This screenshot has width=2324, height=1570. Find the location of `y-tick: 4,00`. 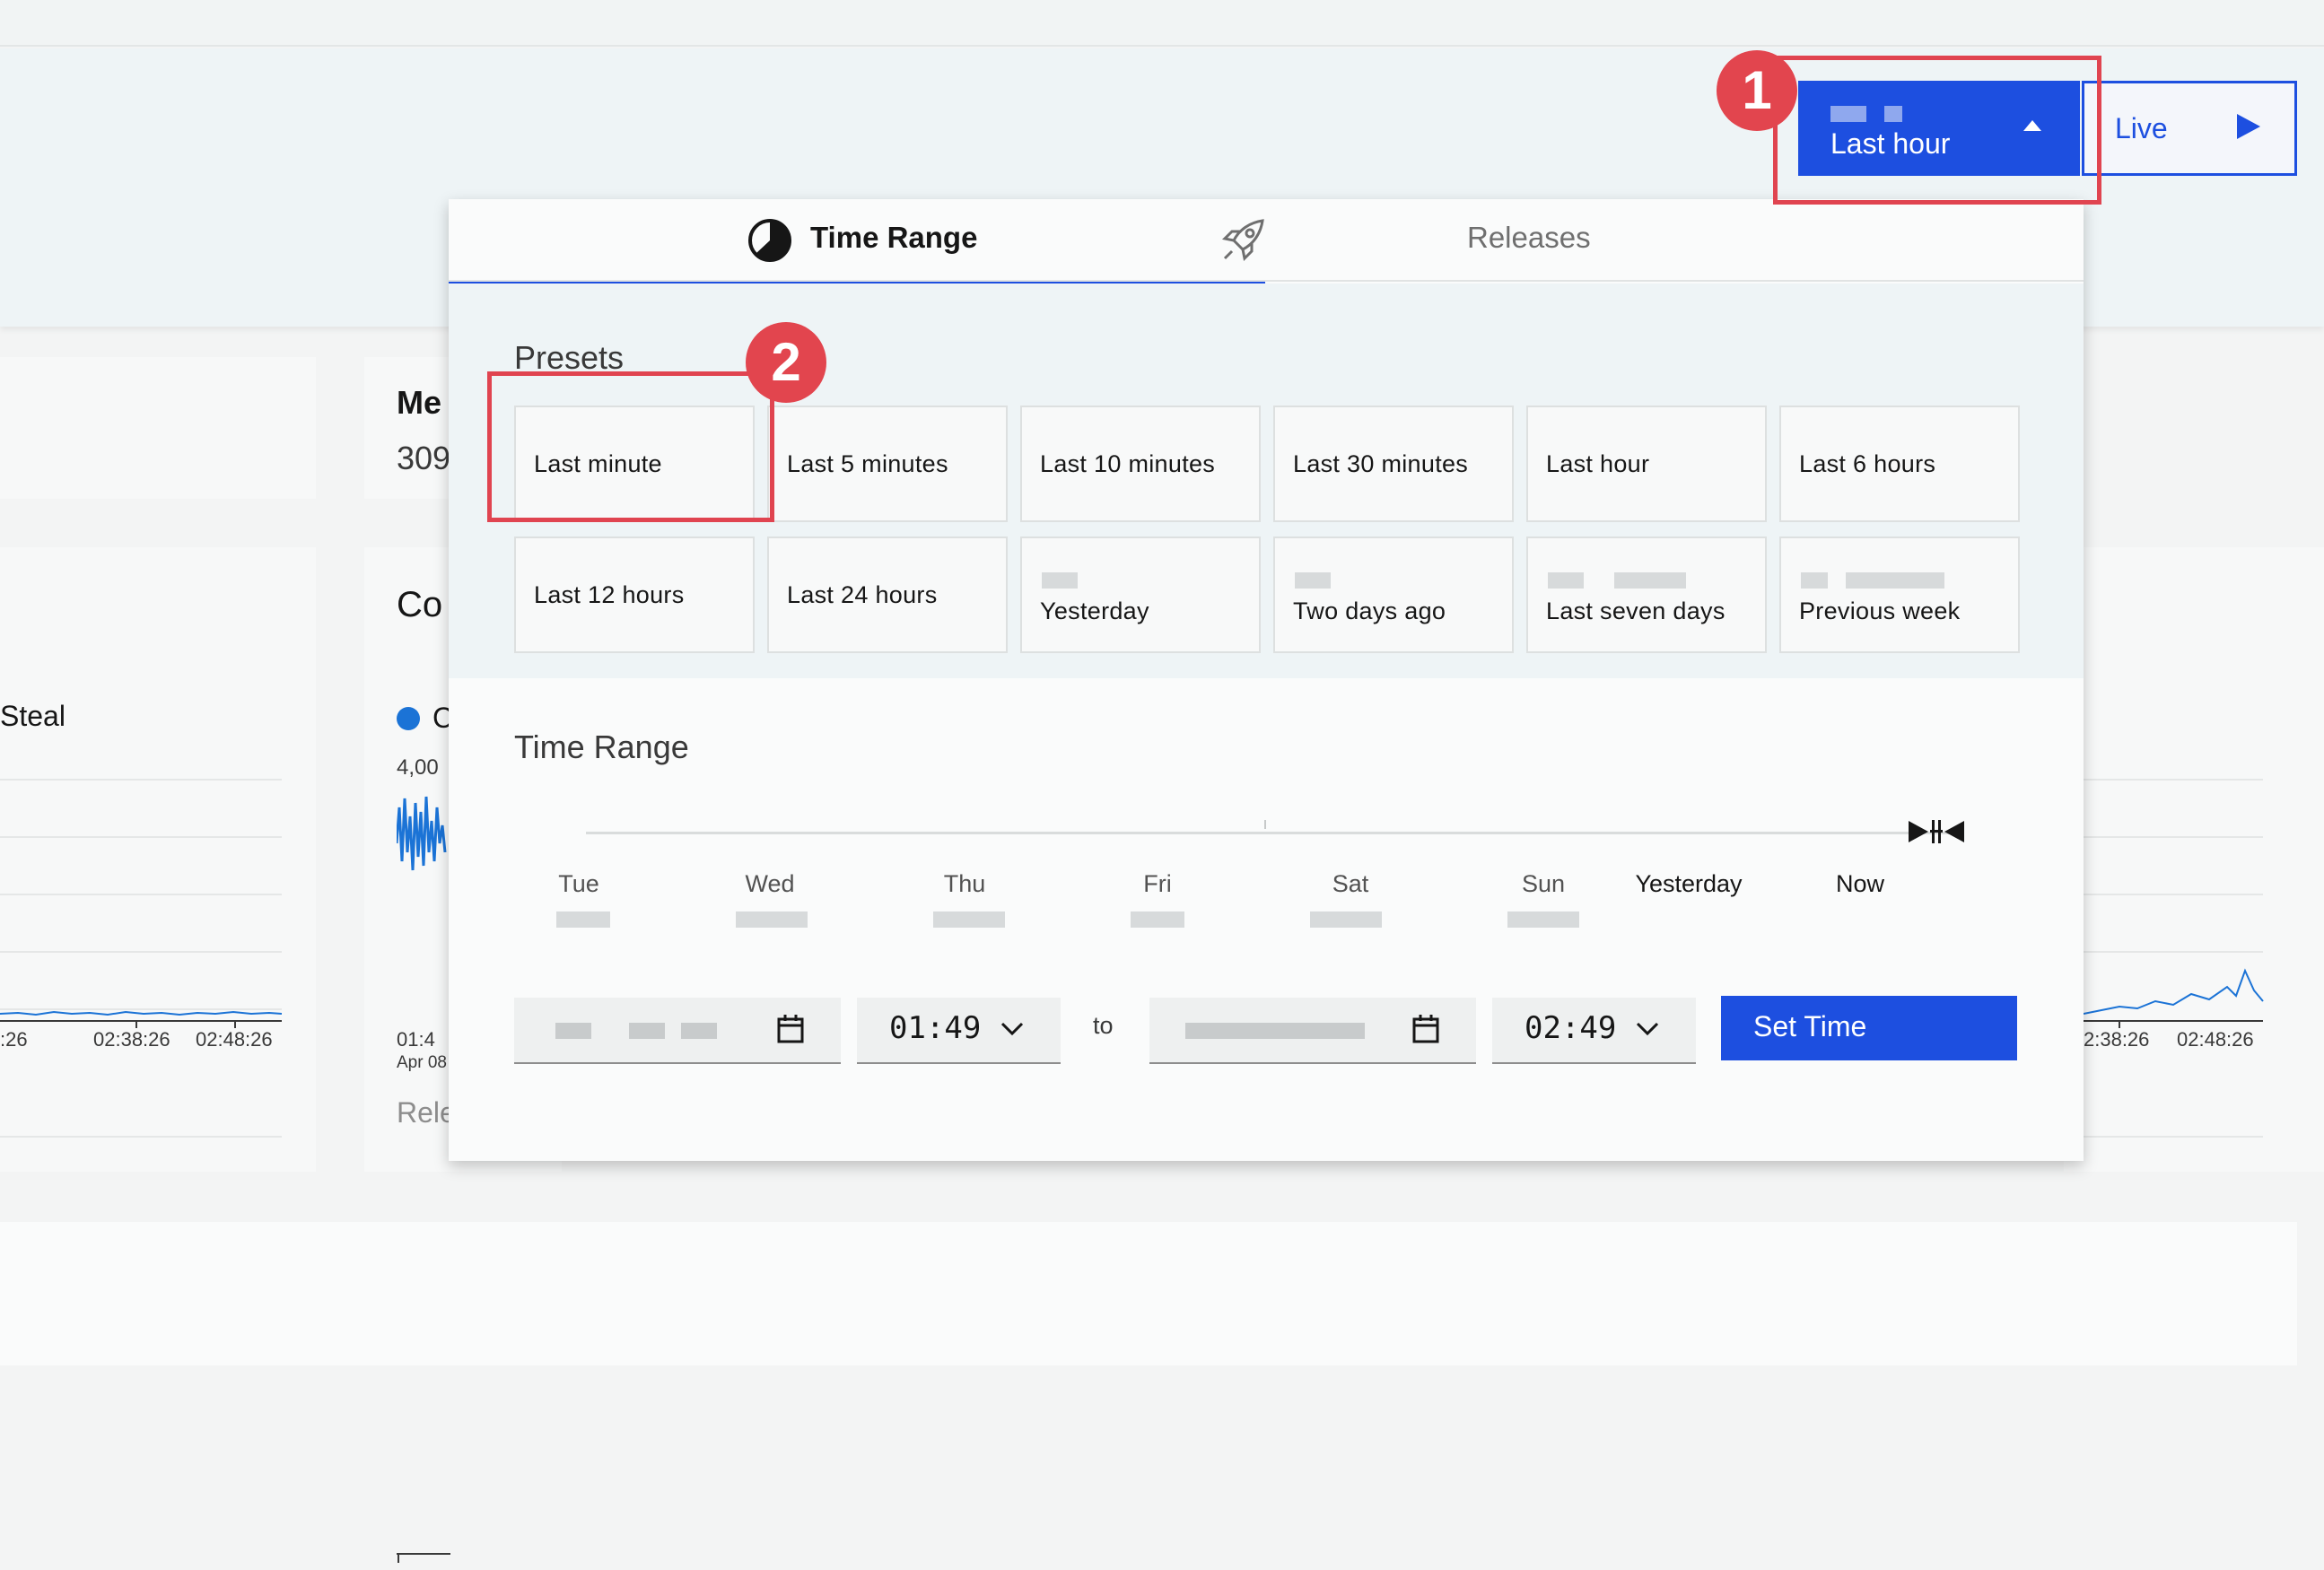

y-tick: 4,00 is located at coordinates (418, 767).